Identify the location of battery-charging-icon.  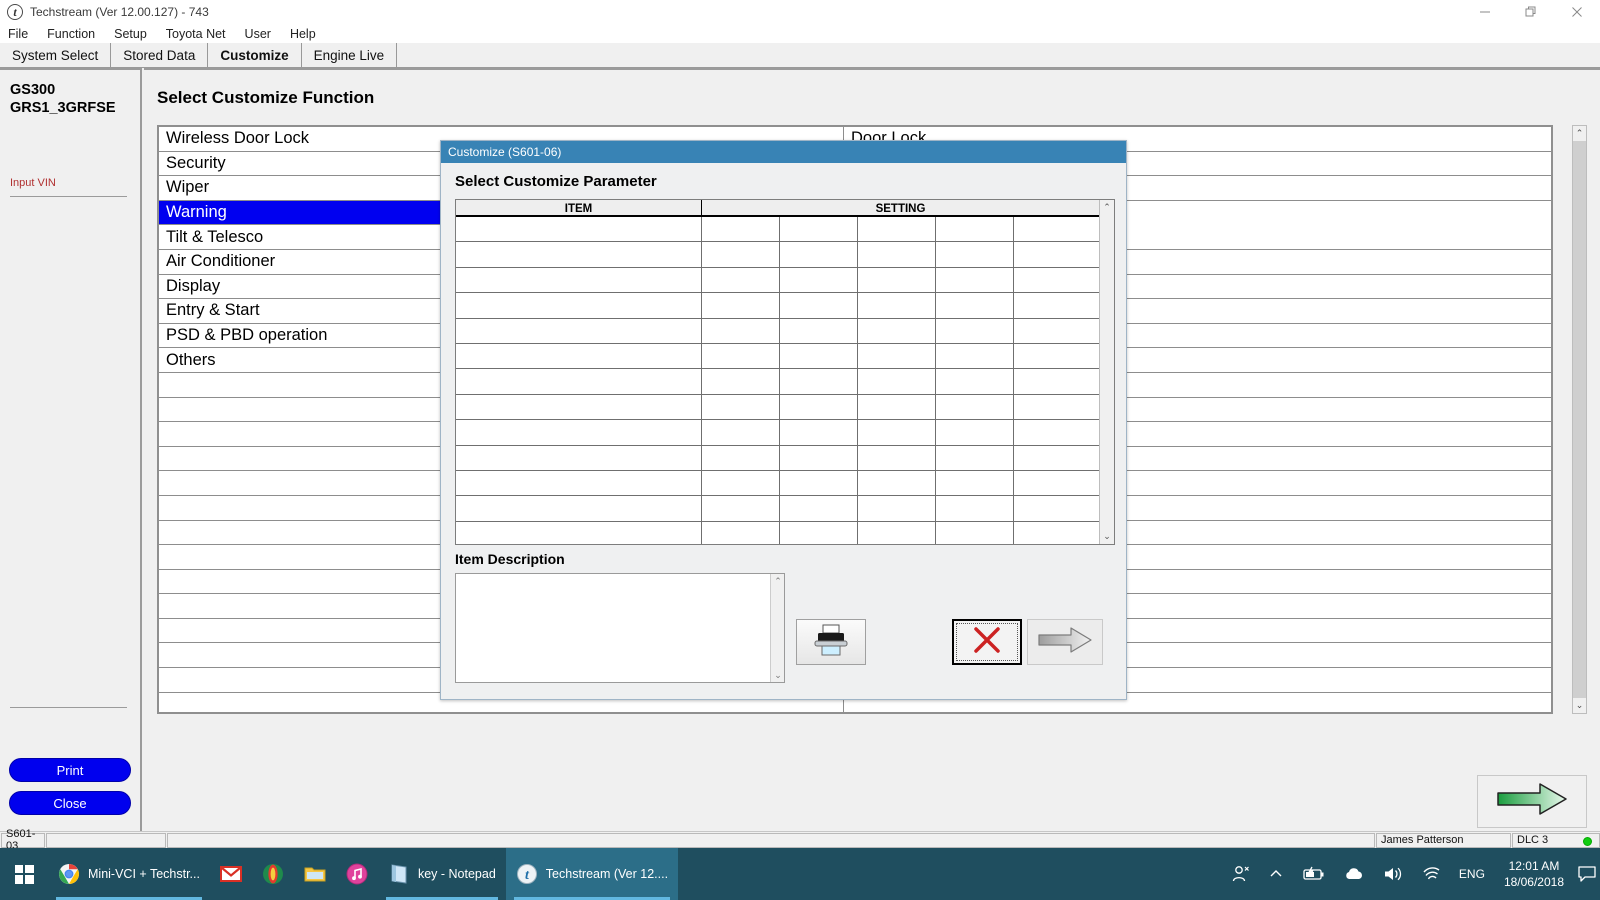
(1313, 874).